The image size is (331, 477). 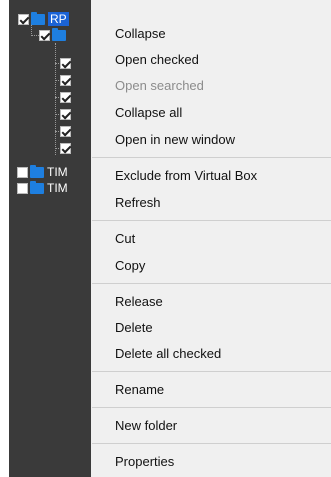 What do you see at coordinates (211, 353) in the screenshot?
I see `menu-item-delete-all-checked: Delete all checked` at bounding box center [211, 353].